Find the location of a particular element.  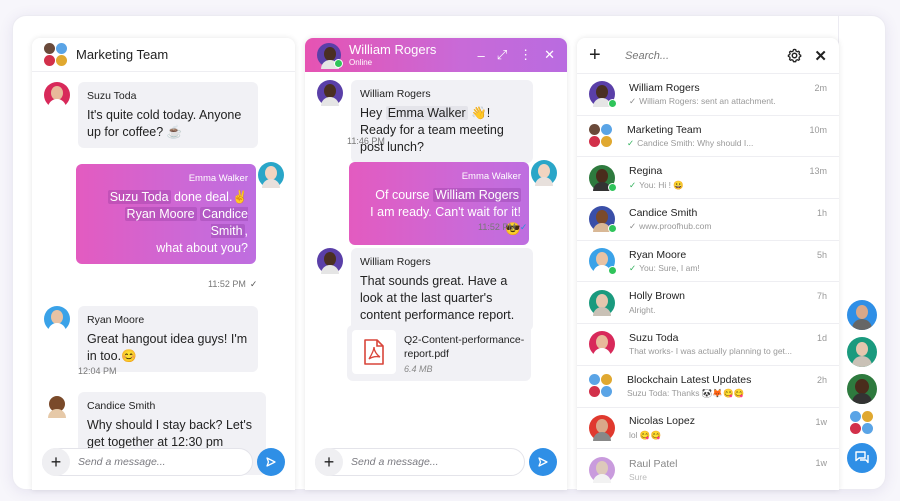

new-chat-button: + is located at coordinates (599, 55).